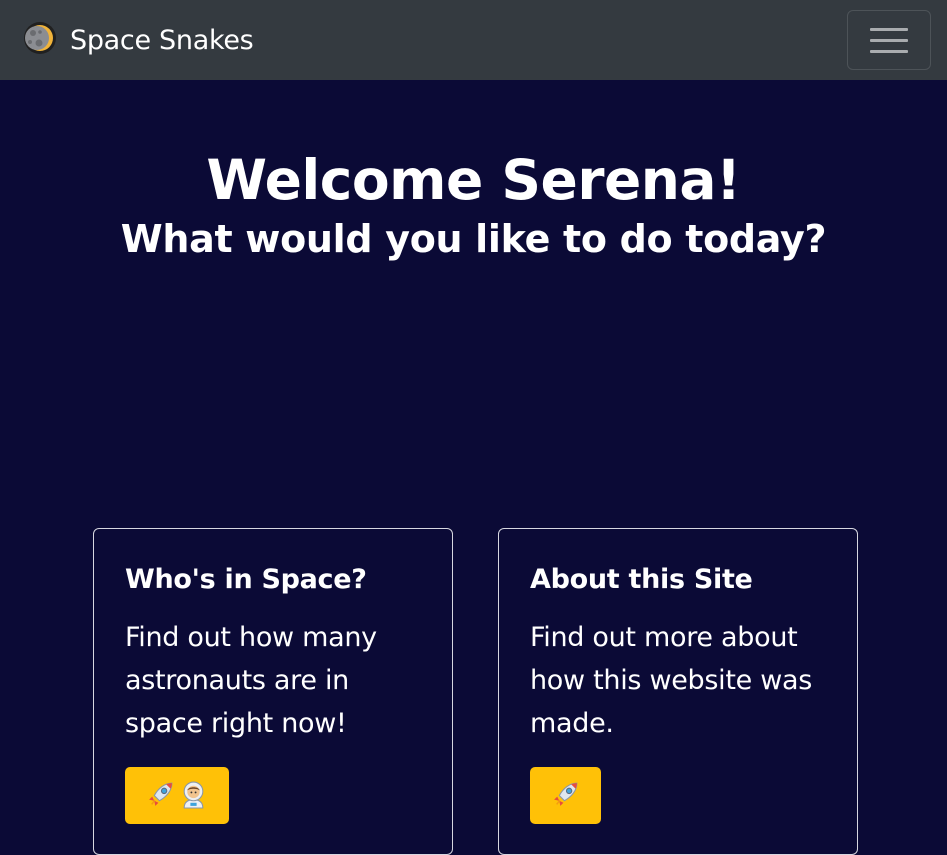 This screenshot has height=855, width=947. Describe the element at coordinates (193, 796) in the screenshot. I see `astronaut-icon` at that location.